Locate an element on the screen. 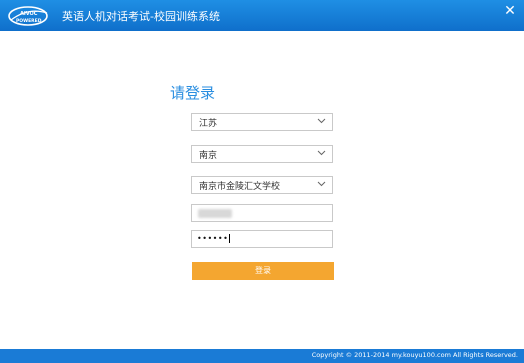  close-button: ✕ is located at coordinates (510, 11).